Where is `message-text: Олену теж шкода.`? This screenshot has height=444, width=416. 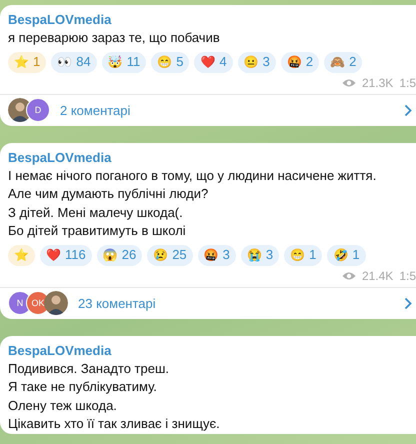 message-text: Олену теж шкода. is located at coordinates (63, 405).